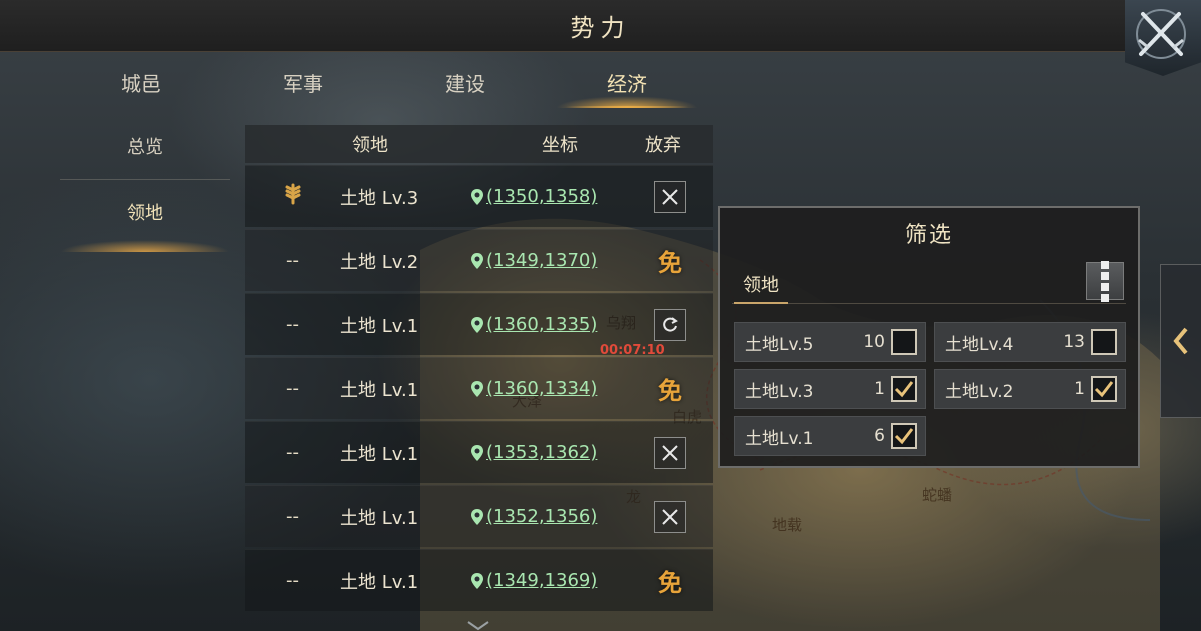 The width and height of the screenshot is (1201, 631). Describe the element at coordinates (1074, 342) in the screenshot. I see `filter-item-count: 13` at that location.